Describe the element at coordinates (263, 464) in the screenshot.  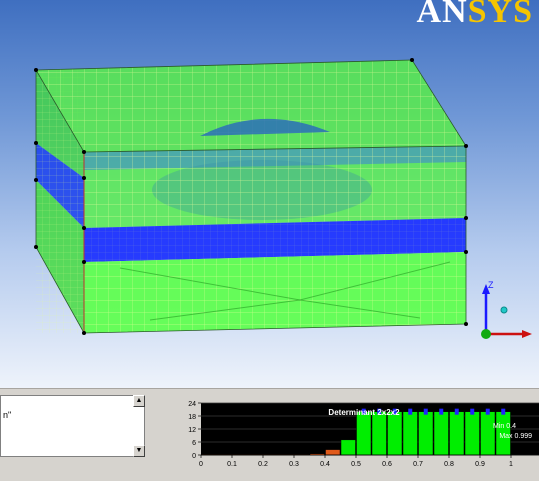
I see `histogram-x-tick-label: 0.2` at that location.